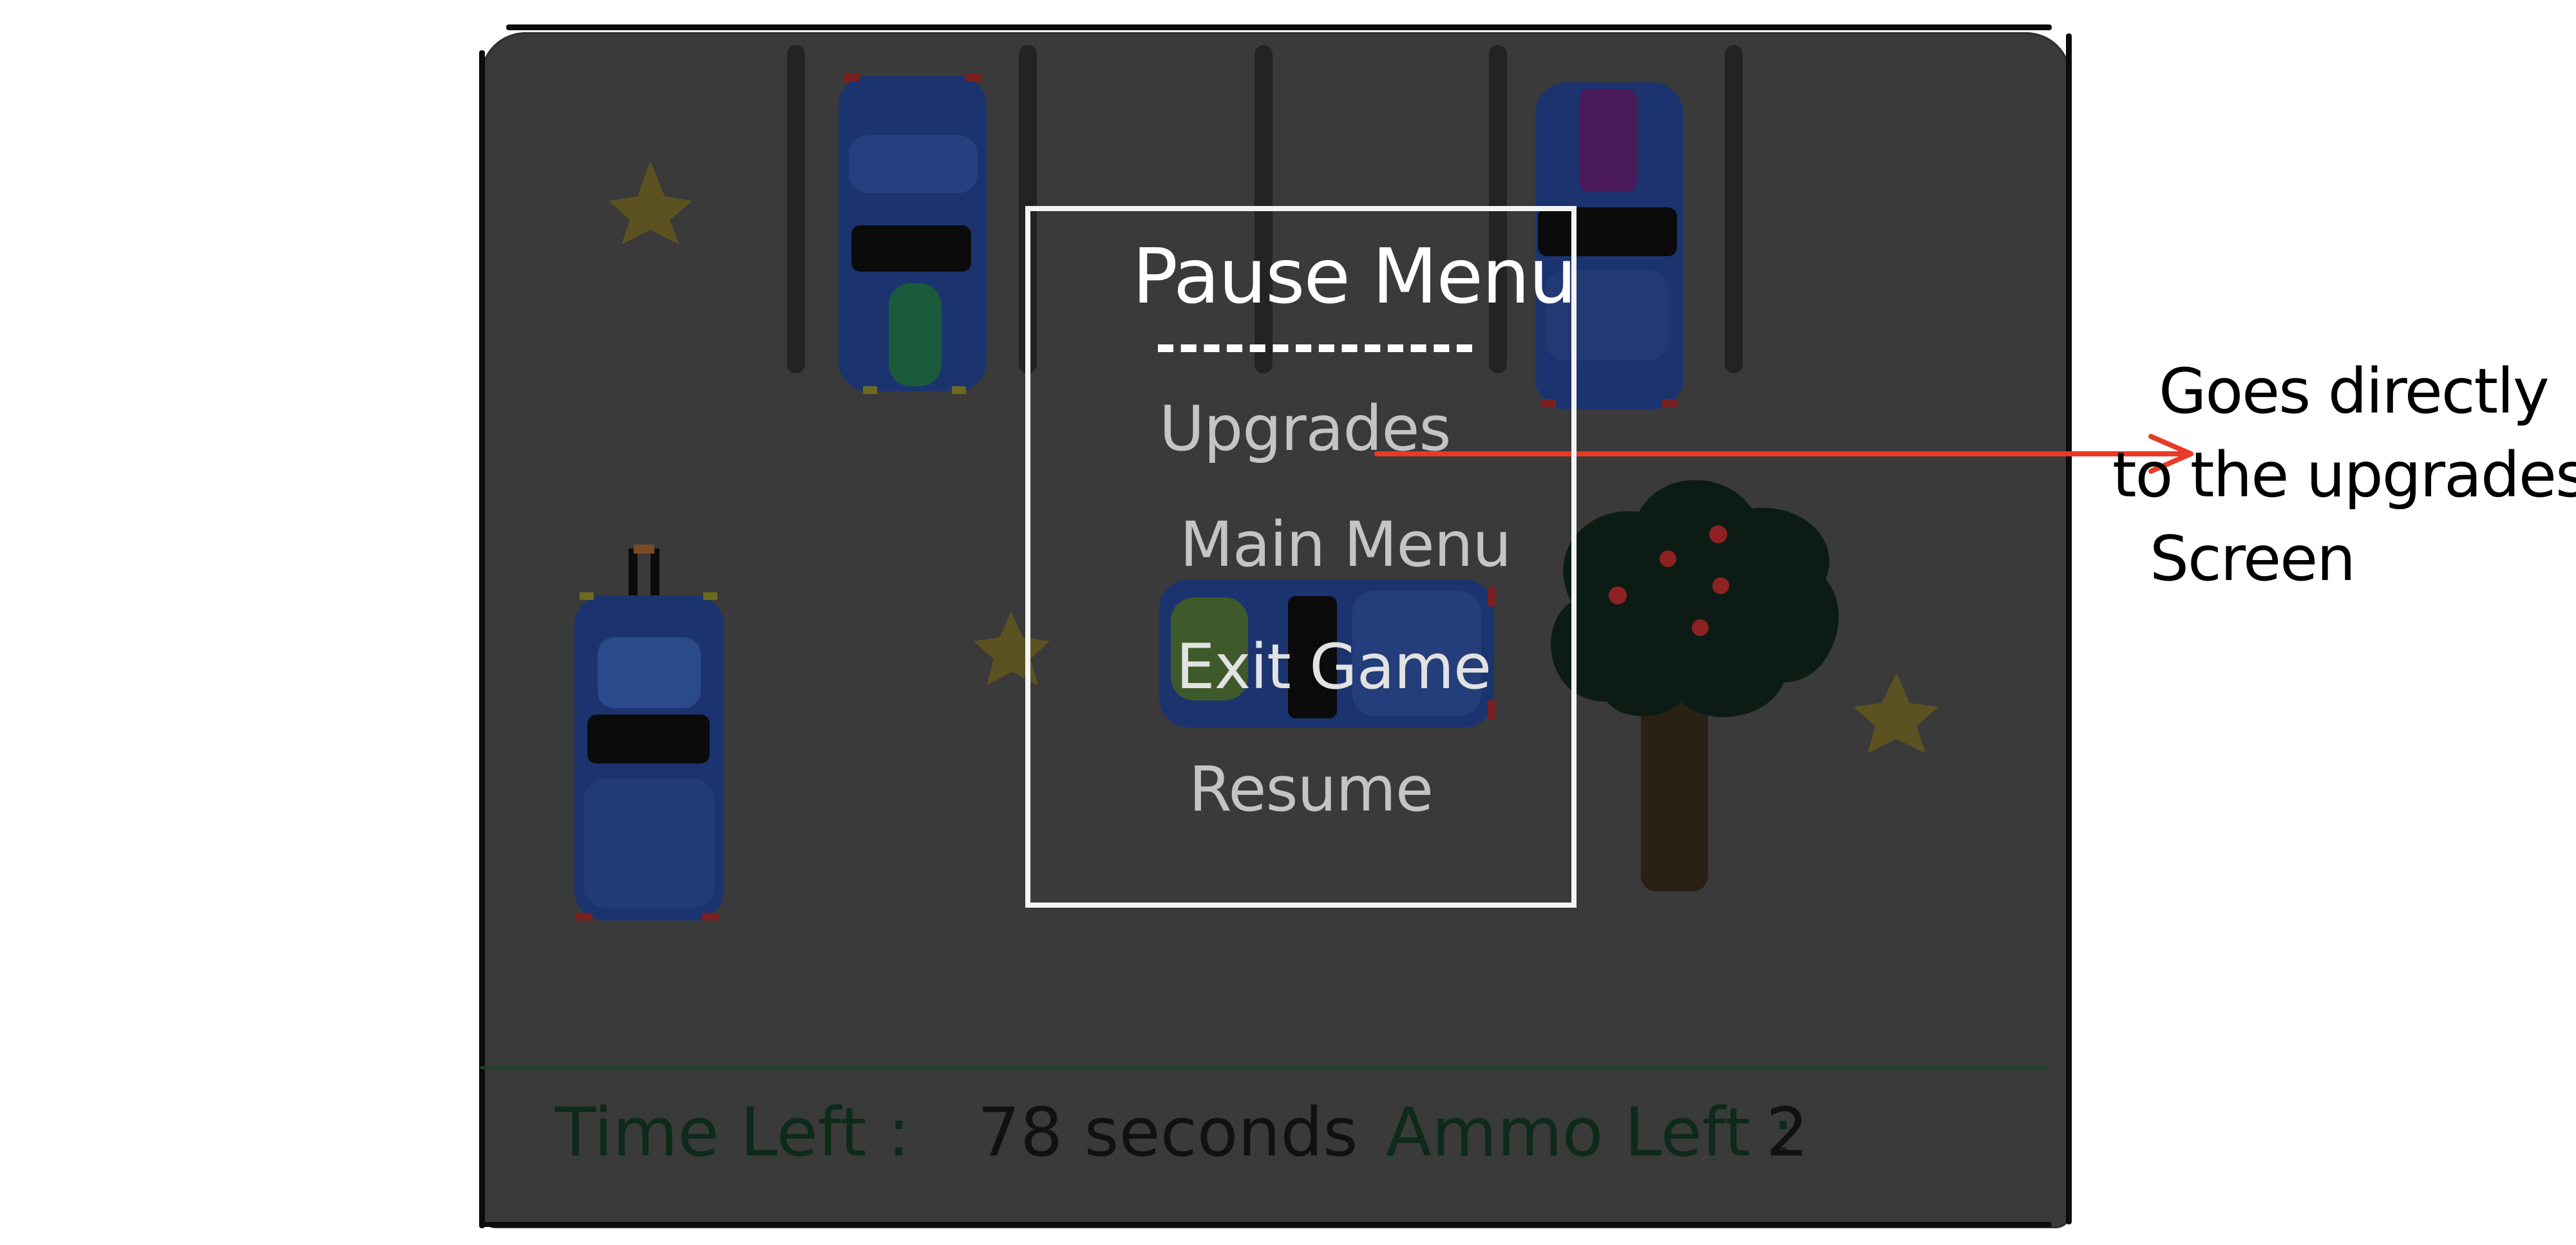 Image resolution: width=2576 pixels, height=1245 pixels. Describe the element at coordinates (2355, 391) in the screenshot. I see `annotation-line: Goes directly` at that location.